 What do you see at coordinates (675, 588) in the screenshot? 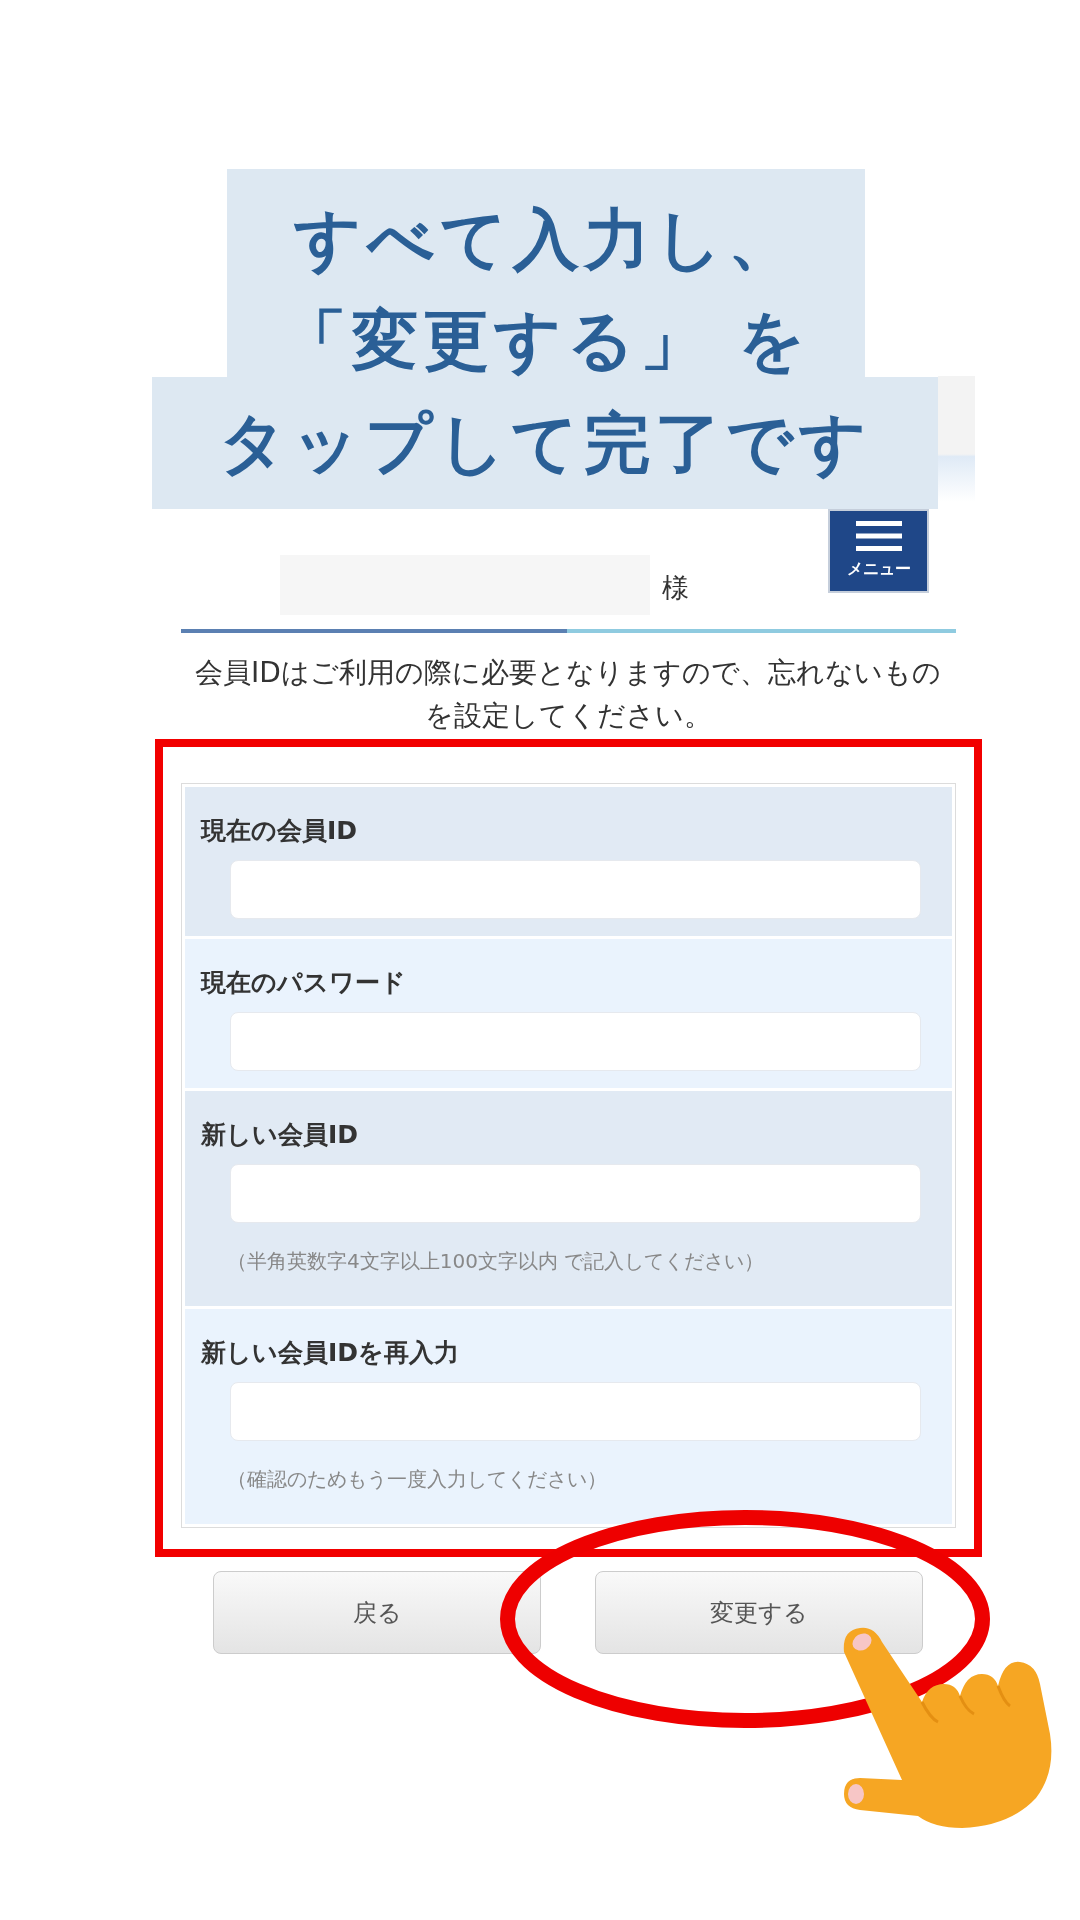
I see `honorific-text: 様` at bounding box center [675, 588].